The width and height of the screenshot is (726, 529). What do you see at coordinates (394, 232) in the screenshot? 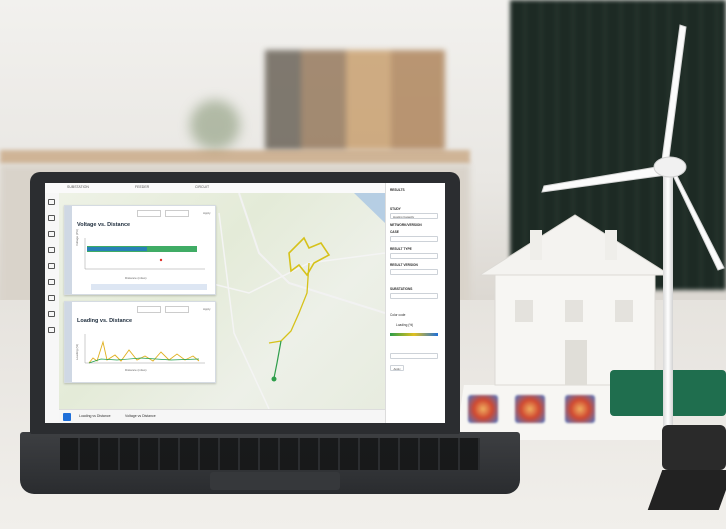
I see `case-label: CASE` at bounding box center [394, 232].